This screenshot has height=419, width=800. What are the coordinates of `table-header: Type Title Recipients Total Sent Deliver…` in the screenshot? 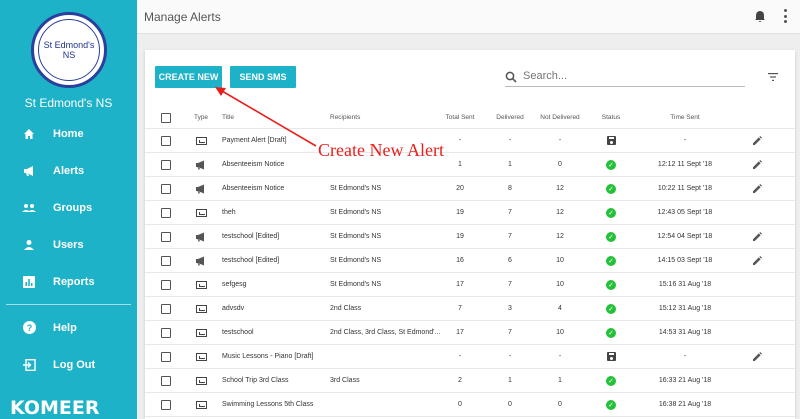 It's located at (470, 118).